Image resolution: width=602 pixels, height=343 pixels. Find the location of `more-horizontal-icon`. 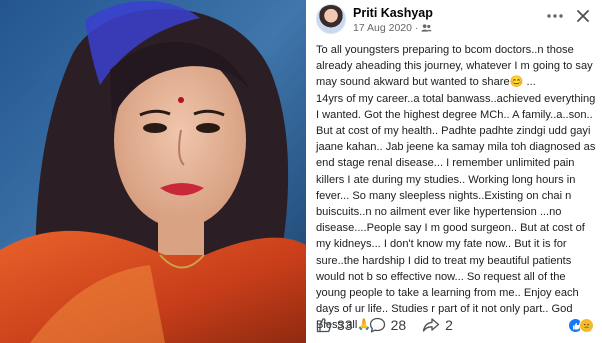

more-horizontal-icon is located at coordinates (555, 16).